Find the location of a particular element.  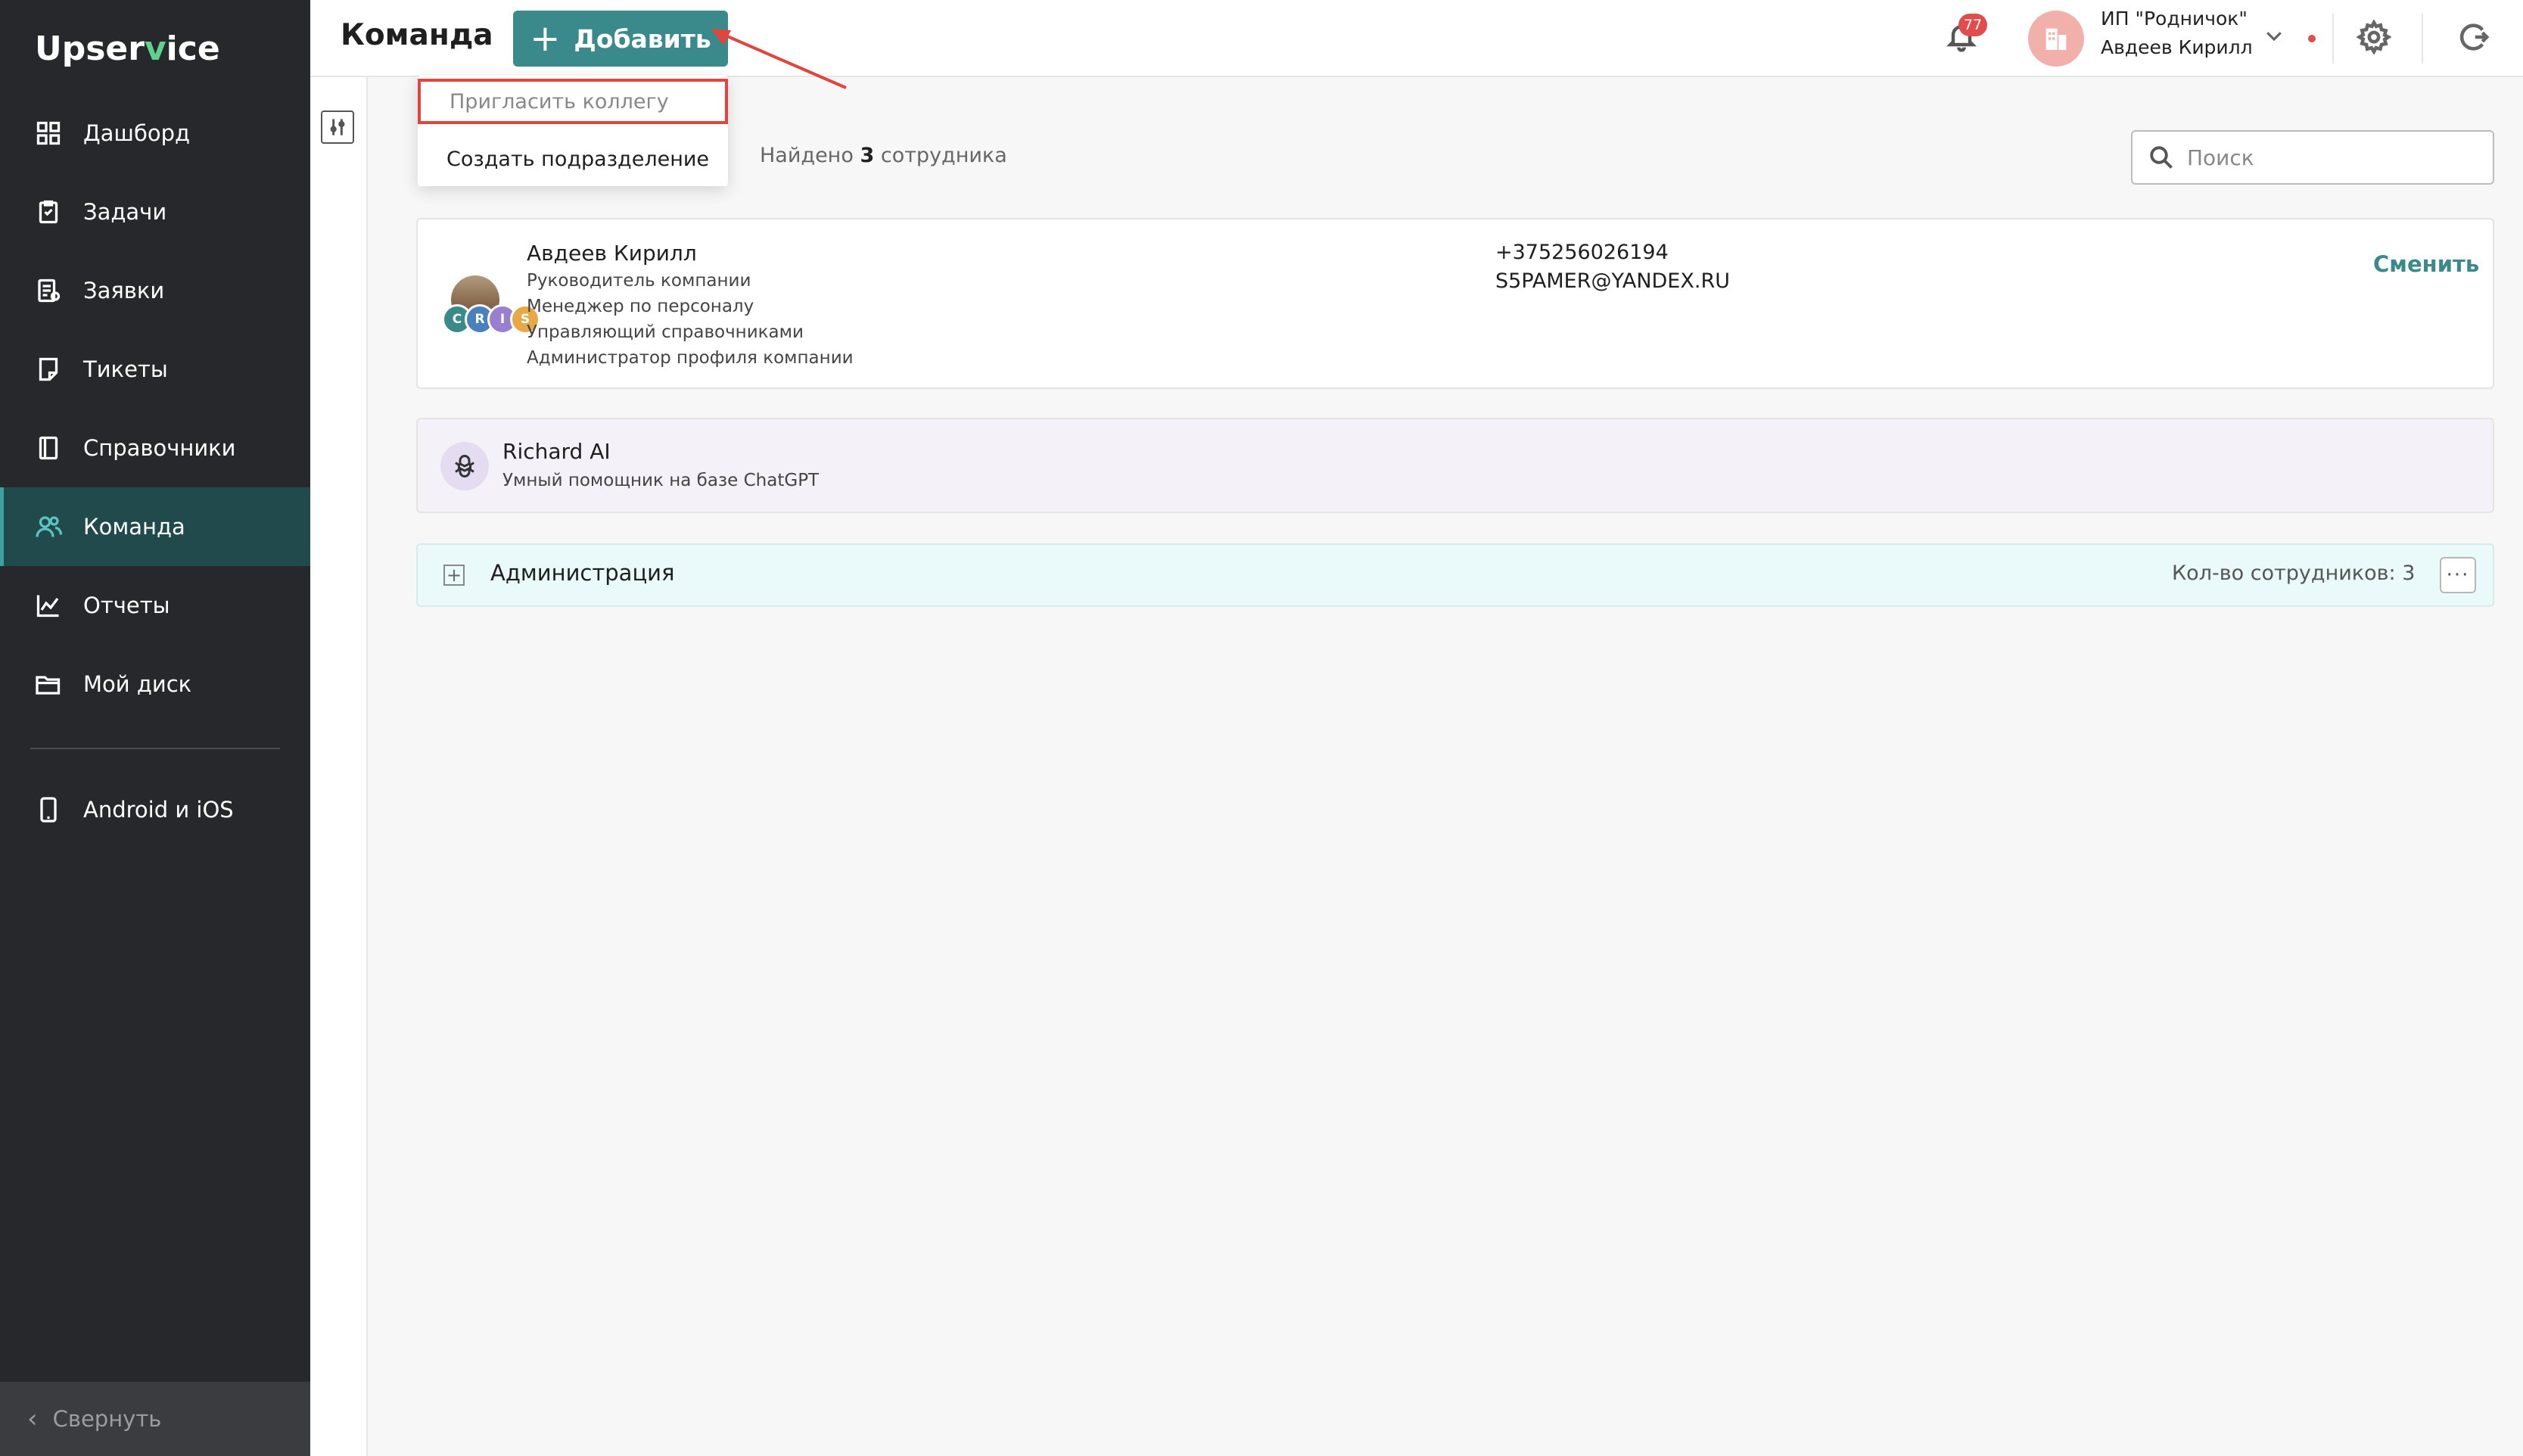

company-avatar is located at coordinates (2056, 39).